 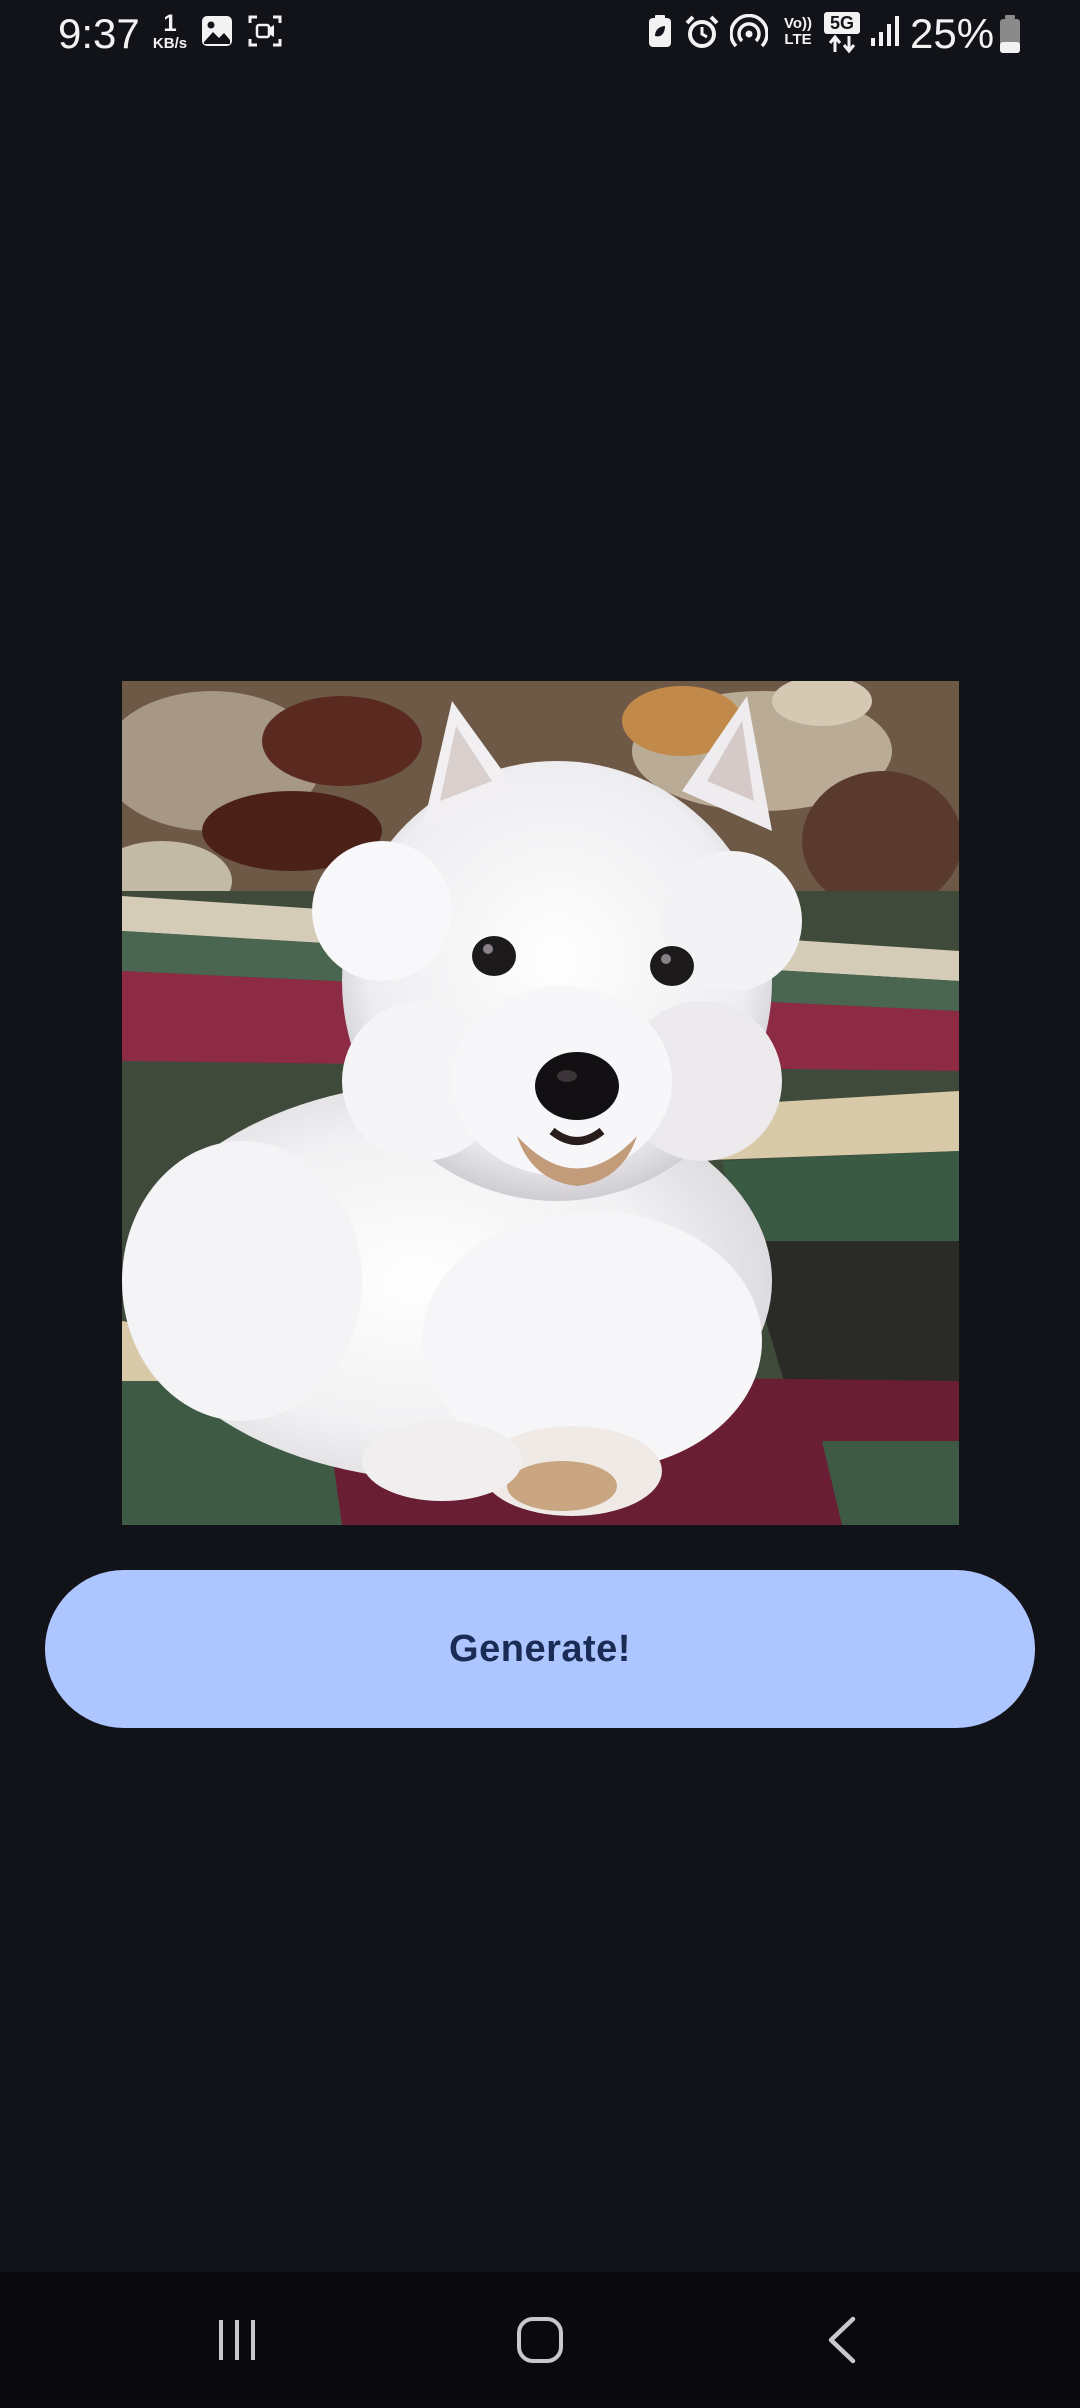 I want to click on 5g-label: 5G, so click(x=842, y=23).